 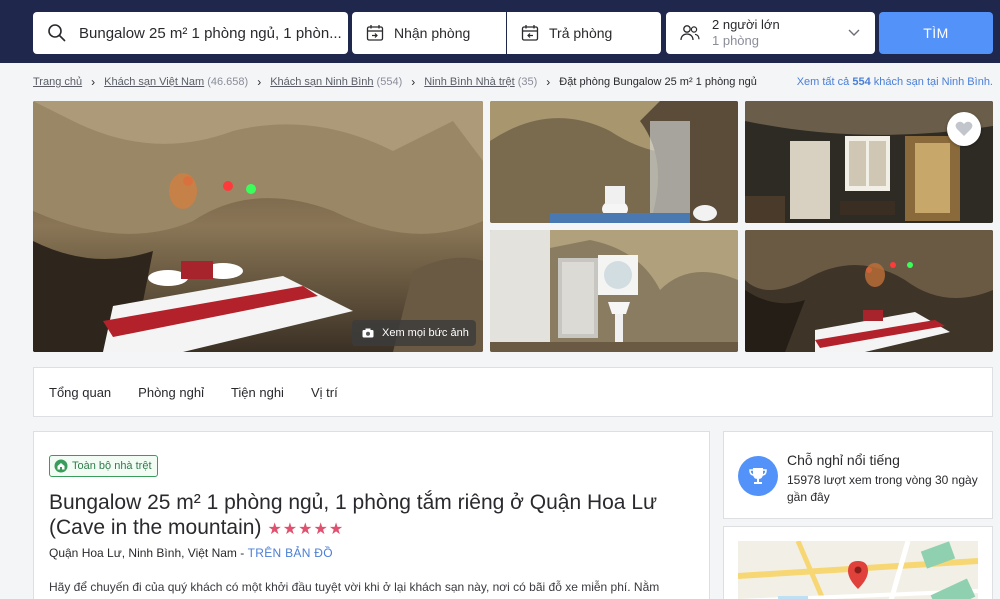 What do you see at coordinates (581, 33) in the screenshot?
I see `checkout-label: Trả phòng` at bounding box center [581, 33].